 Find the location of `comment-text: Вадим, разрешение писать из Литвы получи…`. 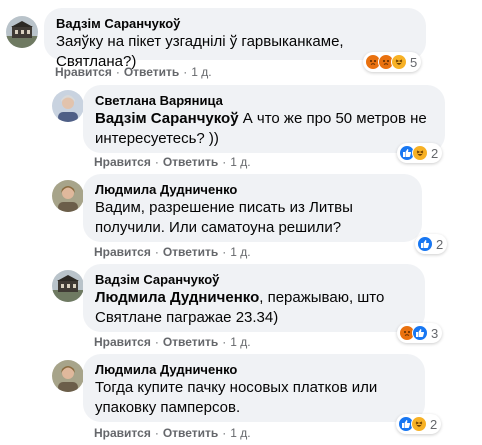

comment-text: Вадим, разрешение писать из Литвы получи… is located at coordinates (224, 217).